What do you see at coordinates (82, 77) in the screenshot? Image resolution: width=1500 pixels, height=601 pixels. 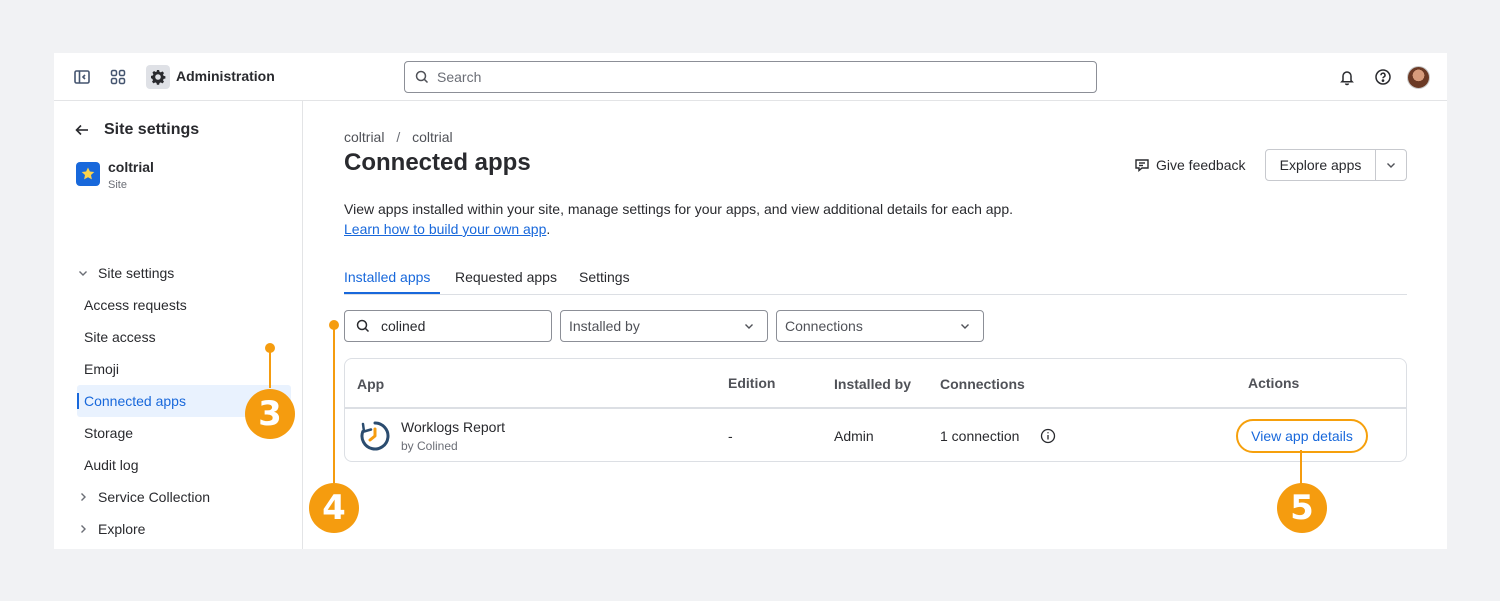 I see `sidebar-toggle-icon` at bounding box center [82, 77].